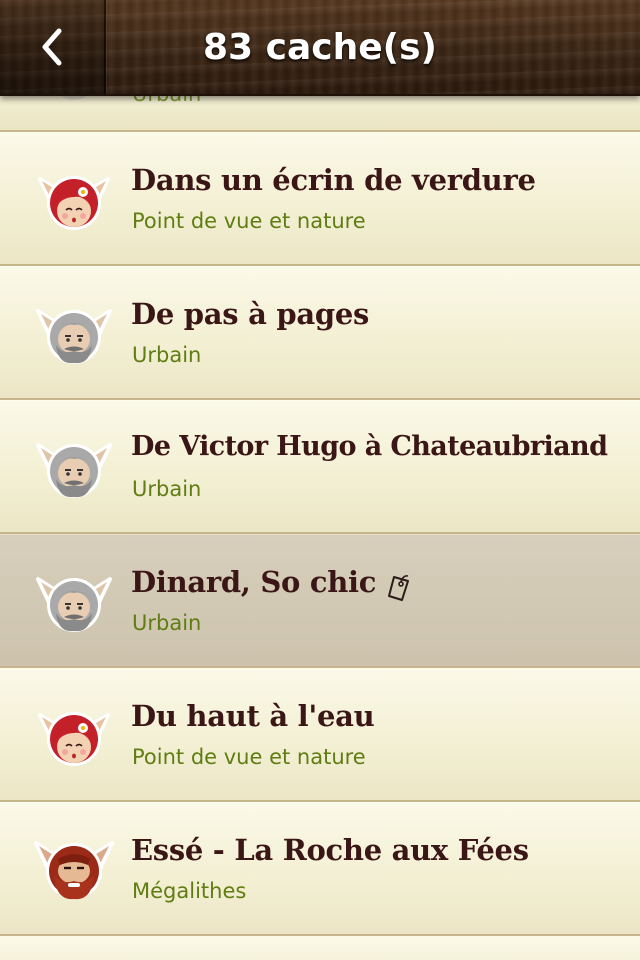 The width and height of the screenshot is (640, 960). I want to click on page-title: 83 cache(s), so click(320, 47).